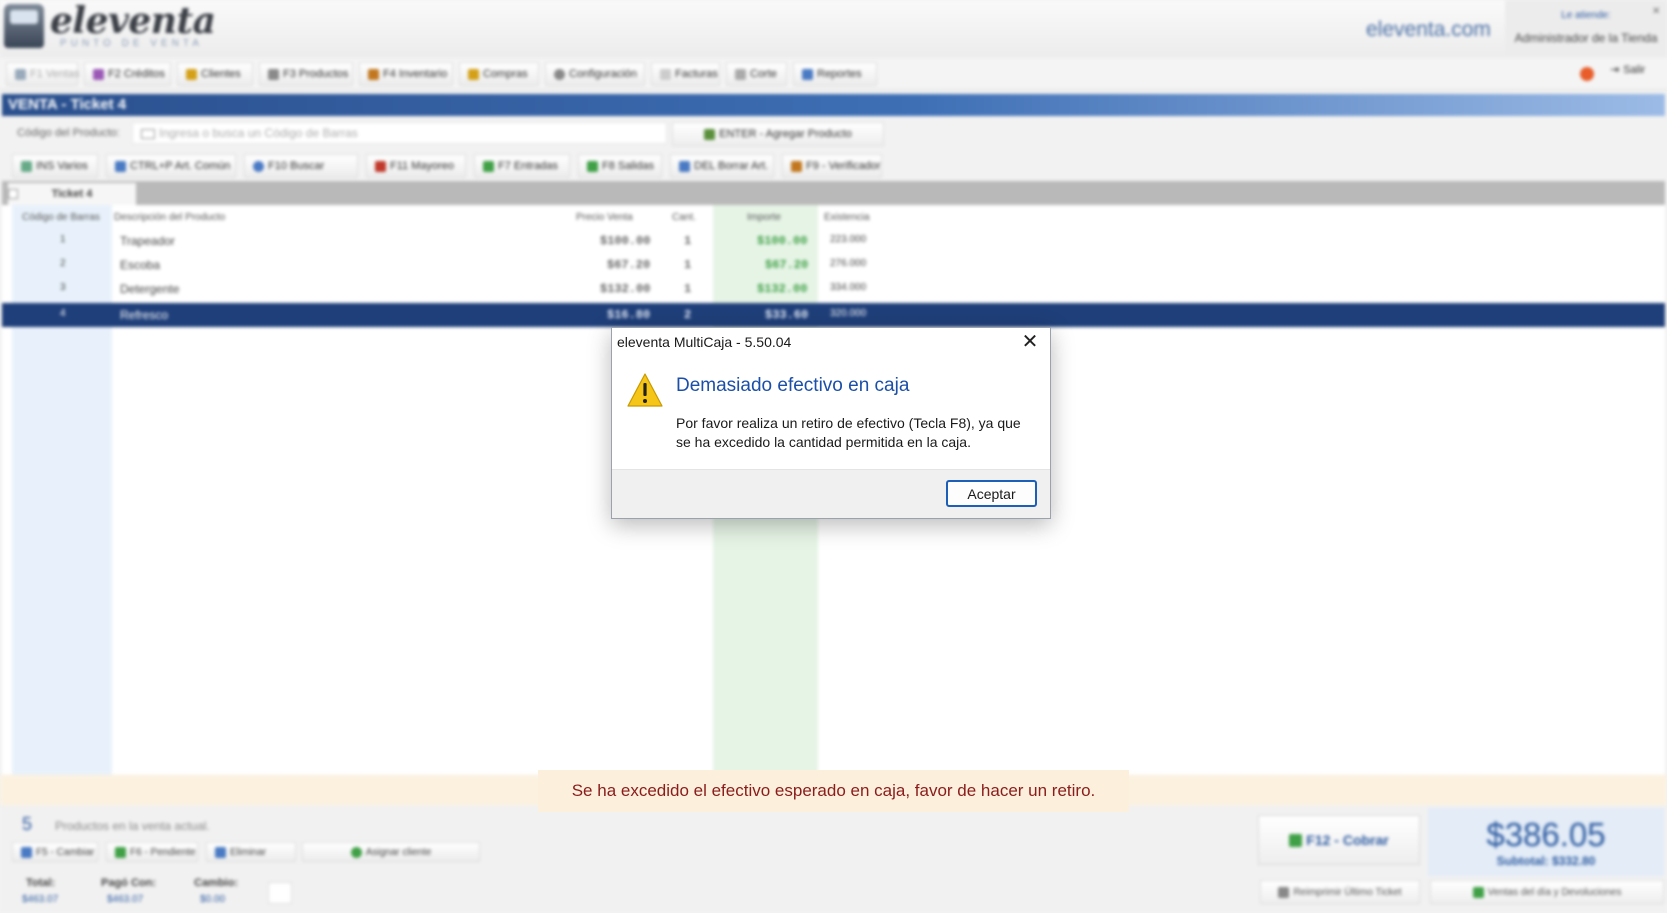  What do you see at coordinates (832, 166) in the screenshot?
I see `price-checker-button: F9 - Verificador` at bounding box center [832, 166].